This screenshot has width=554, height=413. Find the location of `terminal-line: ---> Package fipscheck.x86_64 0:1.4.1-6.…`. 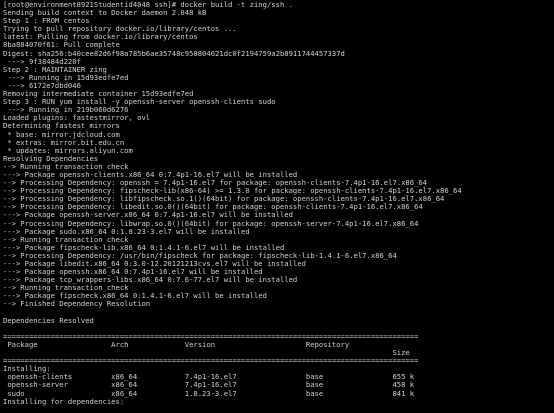

terminal-line: ---> Package fipscheck.x86_64 0:1.4.1-6.… is located at coordinates (135, 296).